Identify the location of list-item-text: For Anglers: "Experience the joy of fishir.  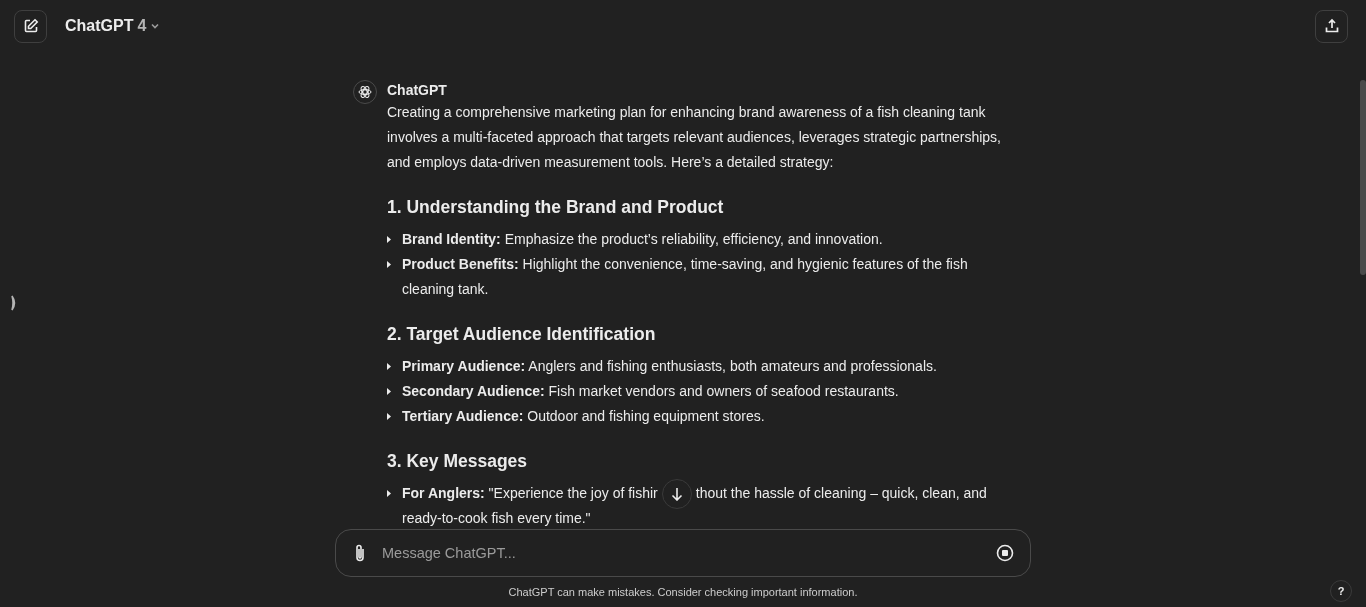
(530, 493).